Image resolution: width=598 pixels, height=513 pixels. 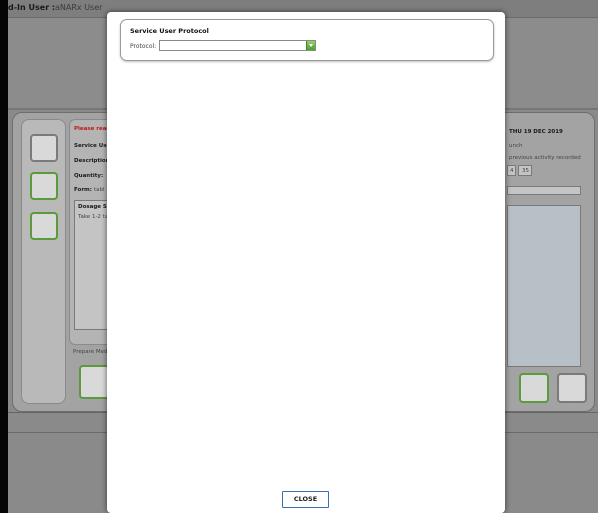 I want to click on close-button: CLOSE, so click(x=305, y=499).